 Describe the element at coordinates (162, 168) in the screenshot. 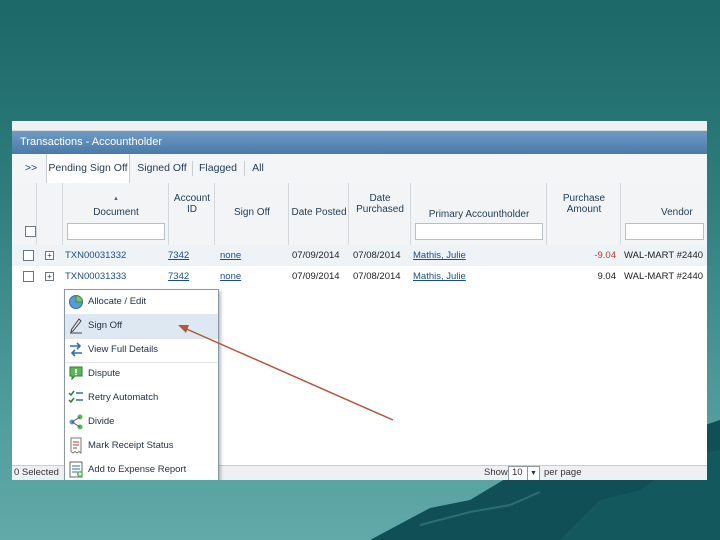

I see `tab-signed-off: Signed Off` at that location.